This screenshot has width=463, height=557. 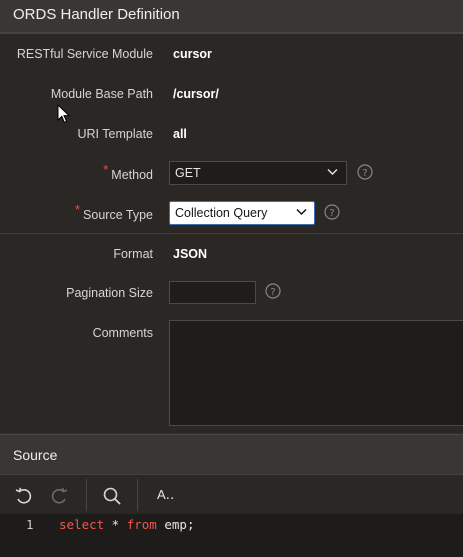 I want to click on source-type-label: * Source Type, so click(x=114, y=212).